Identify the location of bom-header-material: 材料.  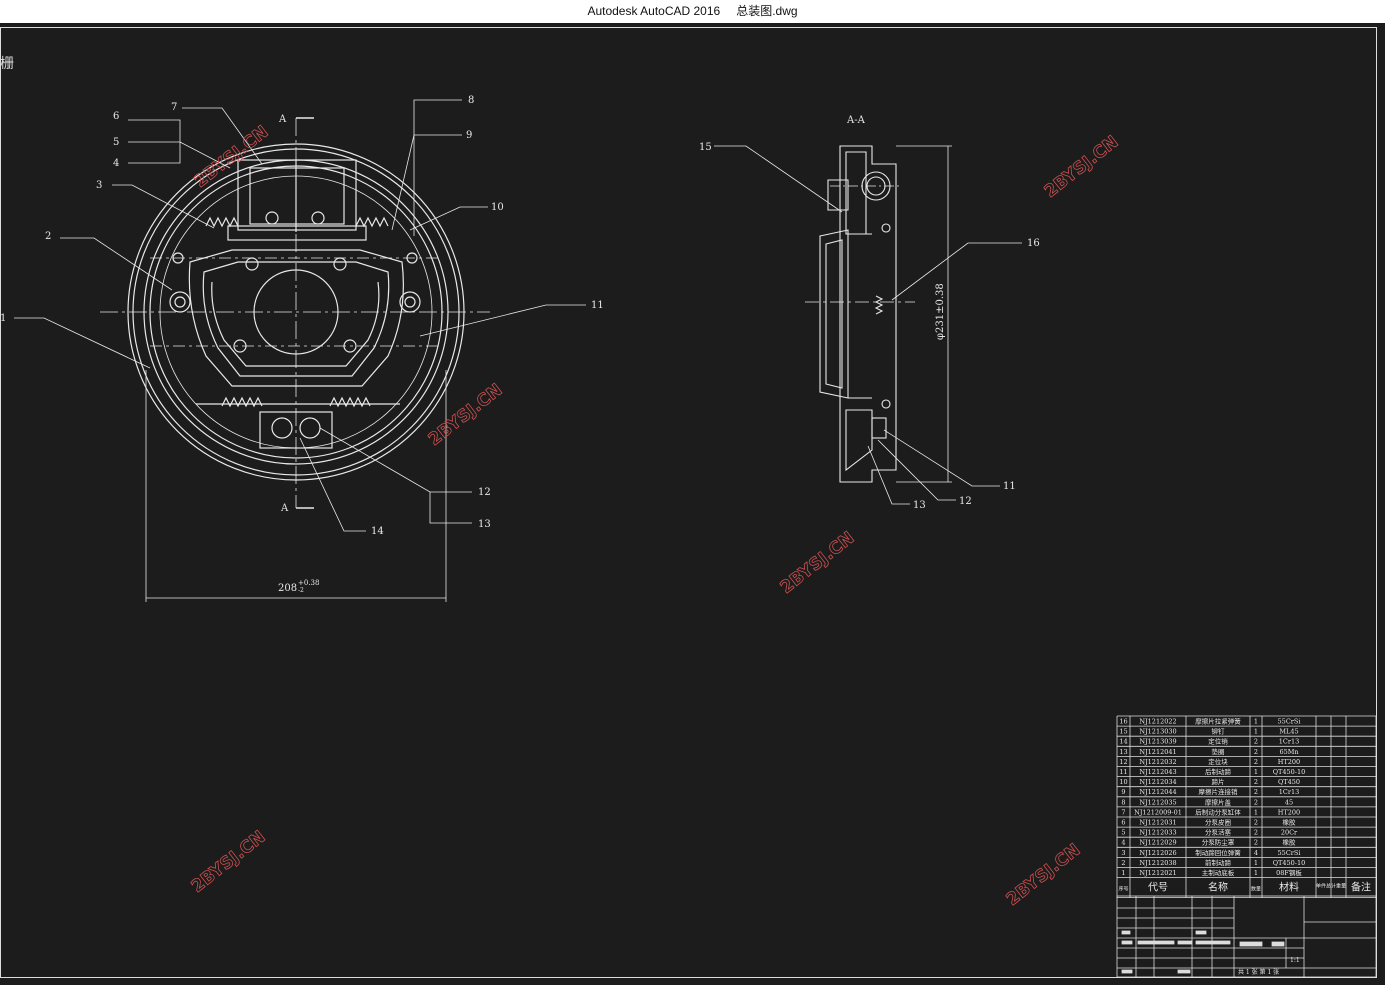
(1289, 887).